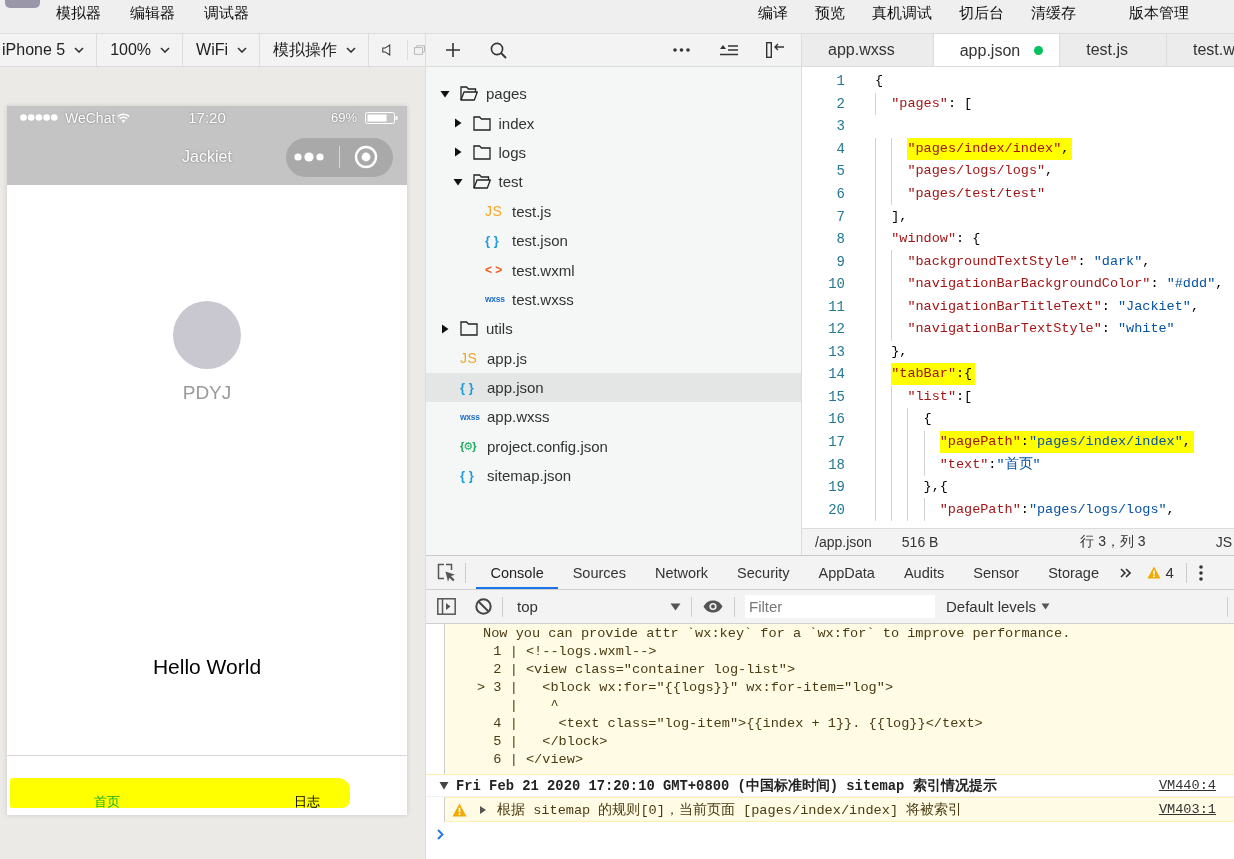 The width and height of the screenshot is (1234, 859). I want to click on tree-item: wxss app.wxss, so click(613, 417).